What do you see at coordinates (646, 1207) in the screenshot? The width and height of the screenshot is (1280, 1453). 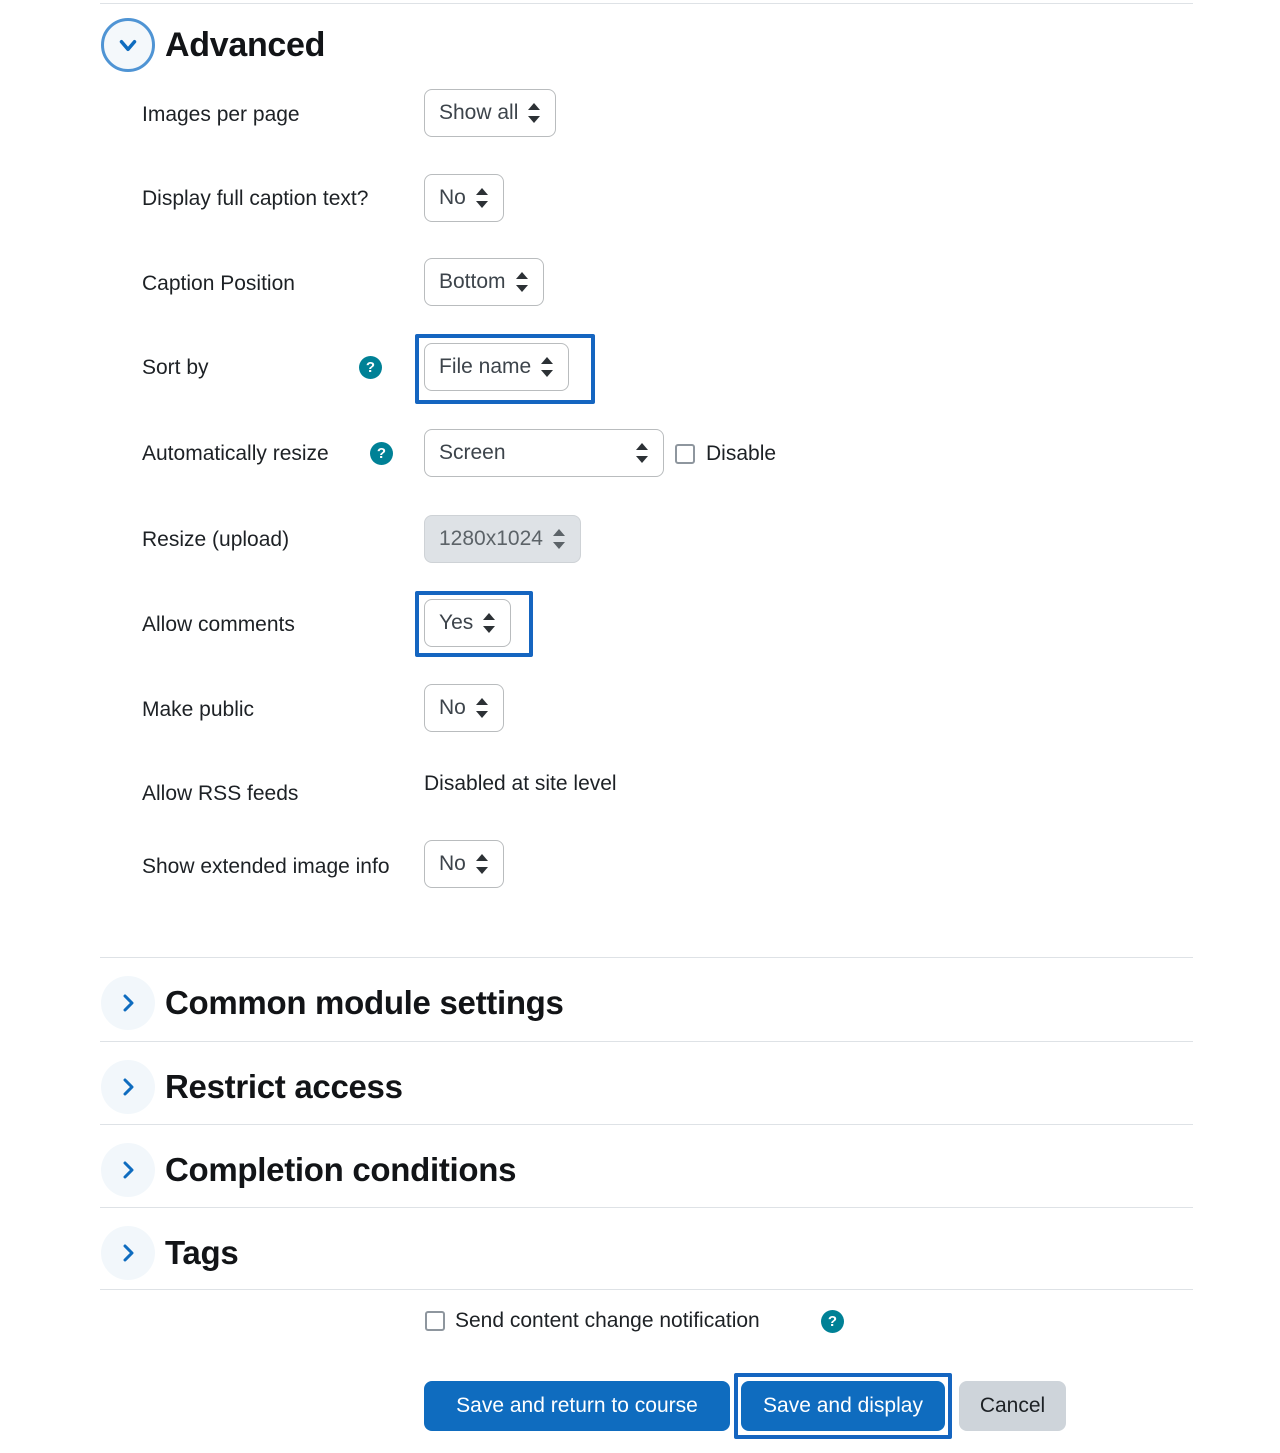 I see `divider-tags` at bounding box center [646, 1207].